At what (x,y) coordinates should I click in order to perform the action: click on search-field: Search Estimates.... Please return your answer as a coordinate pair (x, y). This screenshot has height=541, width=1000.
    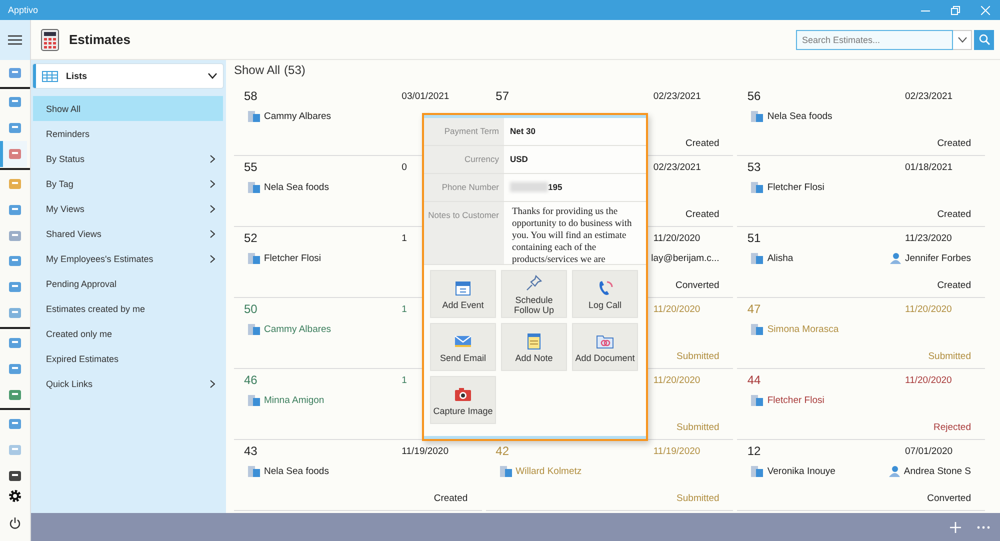
    Looking at the image, I should click on (874, 40).